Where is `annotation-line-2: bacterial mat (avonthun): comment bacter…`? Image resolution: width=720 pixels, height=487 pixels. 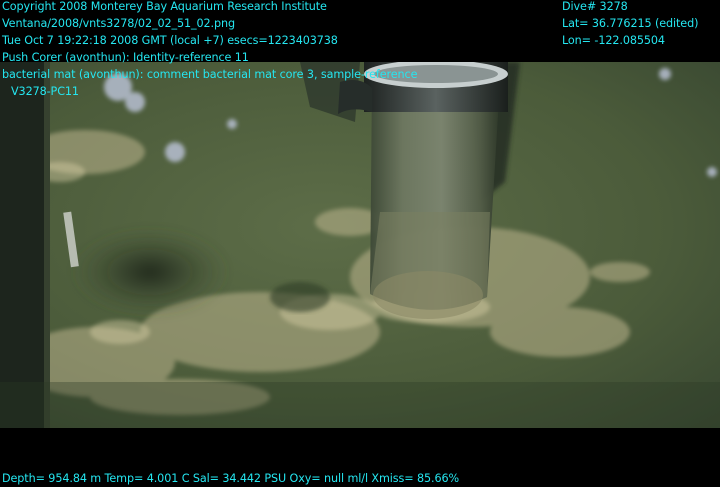 annotation-line-2: bacterial mat (avonthun): comment bacter… is located at coordinates (210, 74).